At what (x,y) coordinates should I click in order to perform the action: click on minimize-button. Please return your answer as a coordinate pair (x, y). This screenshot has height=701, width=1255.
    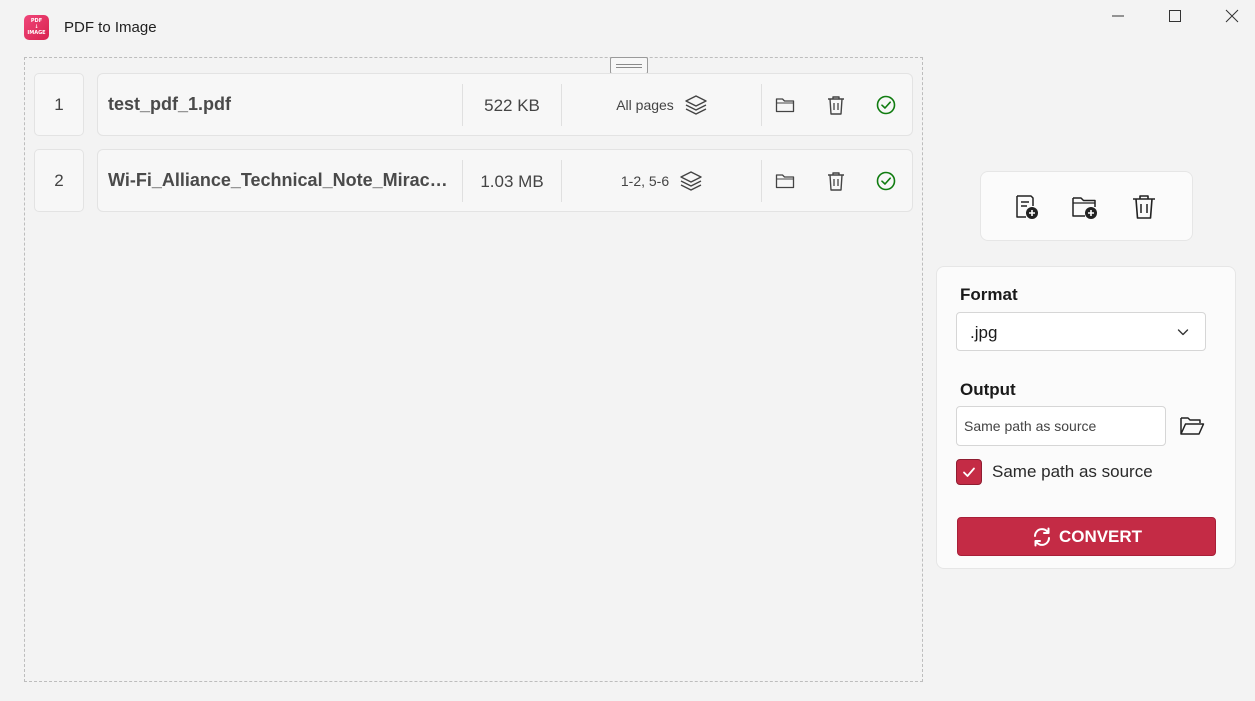
    Looking at the image, I should click on (1118, 16).